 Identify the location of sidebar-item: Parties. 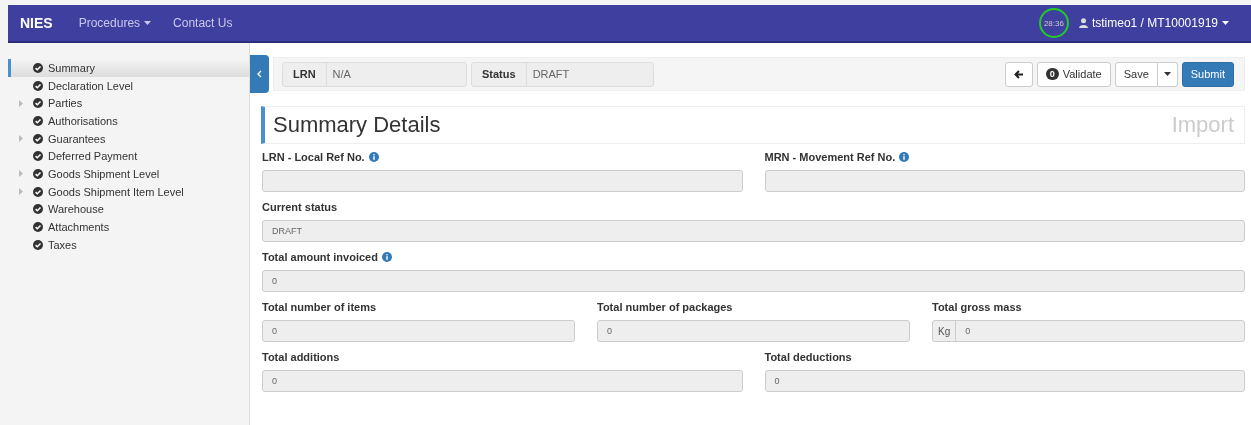
(128, 103).